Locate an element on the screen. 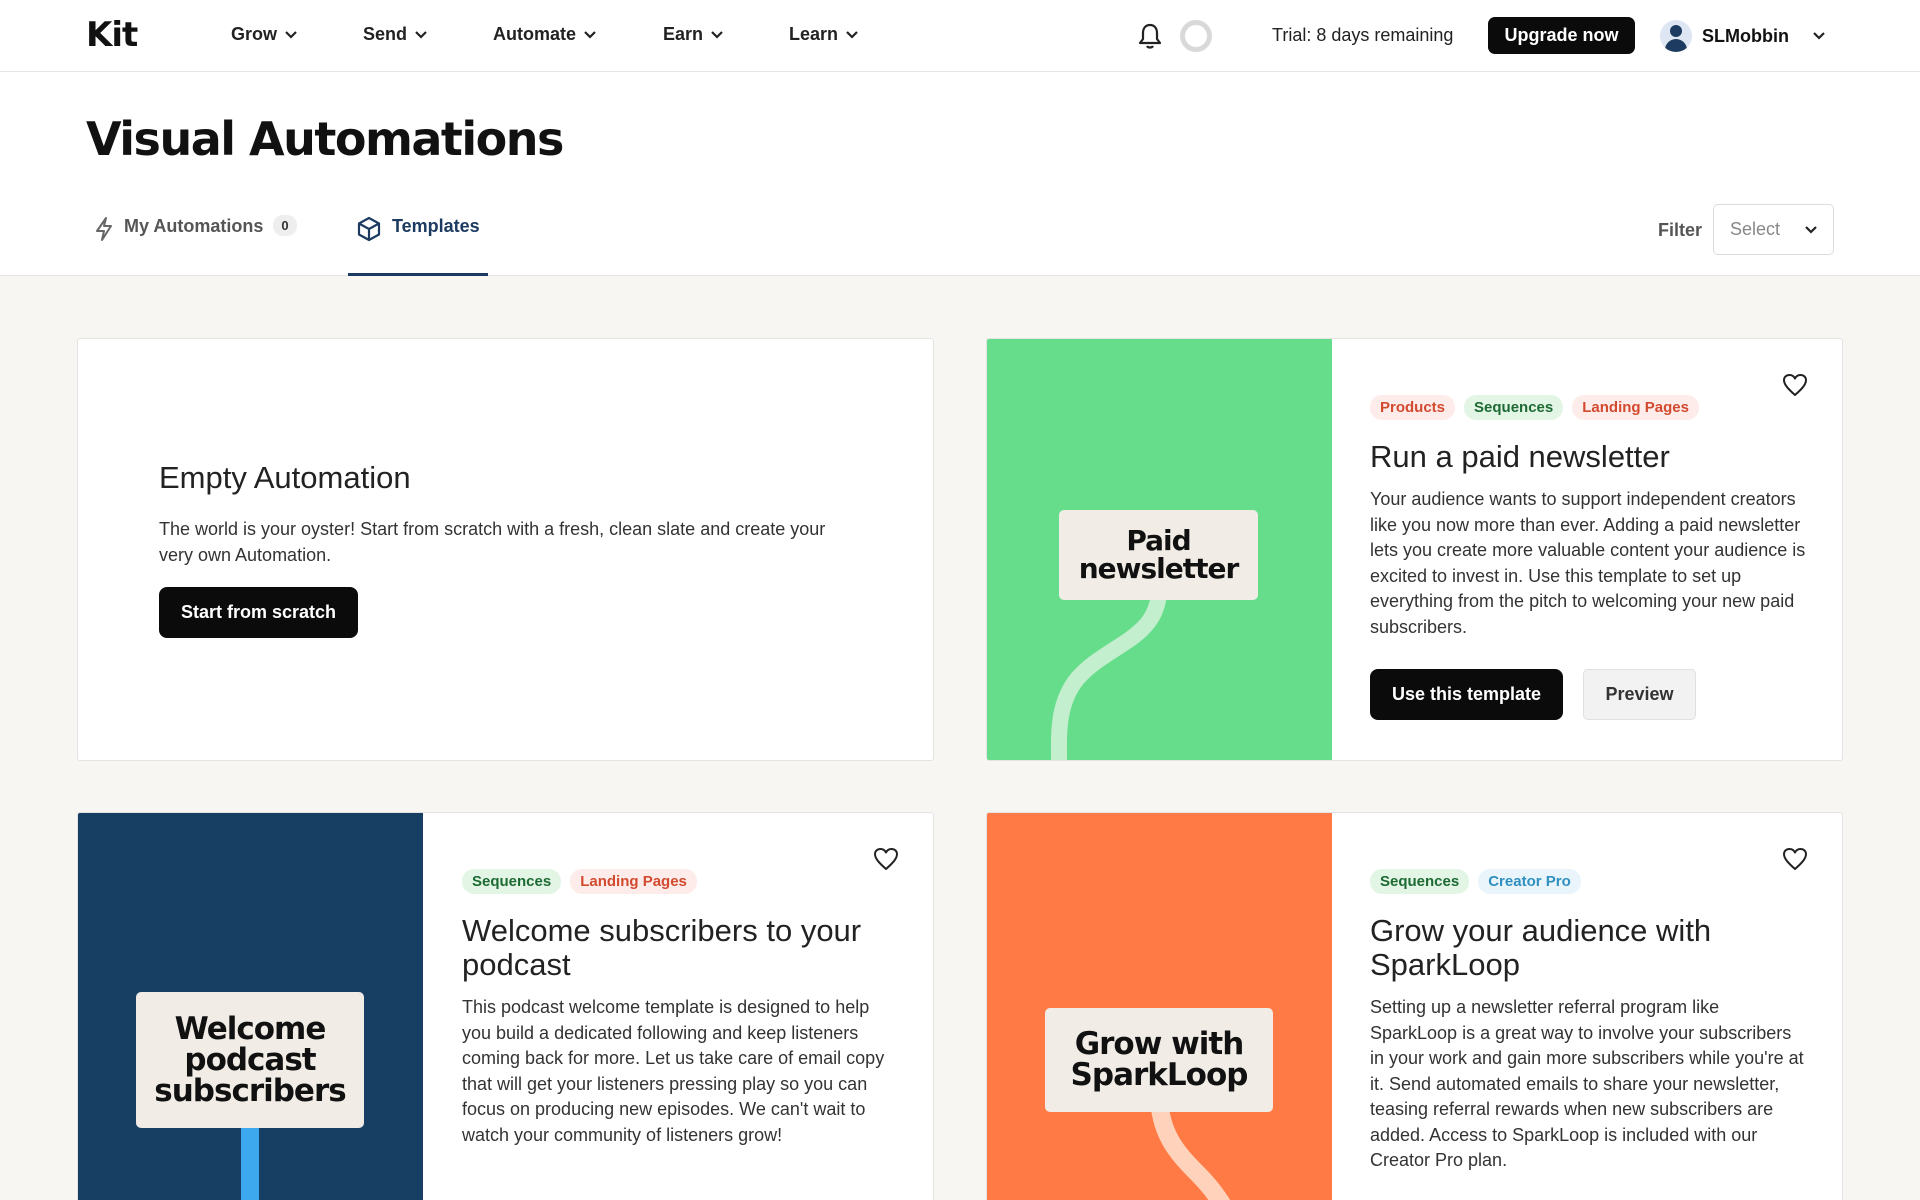 This screenshot has height=1200, width=1920. nav-earn: Earn is located at coordinates (693, 34).